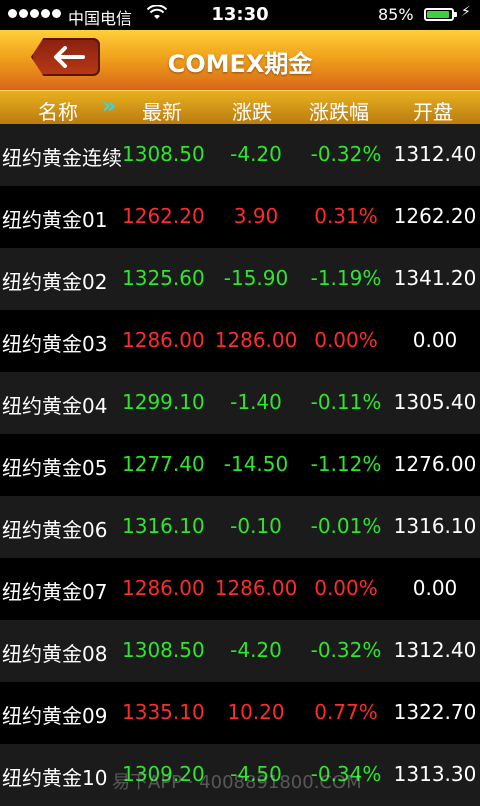  I want to click on quote-change-pct: -0.01%, so click(346, 526).